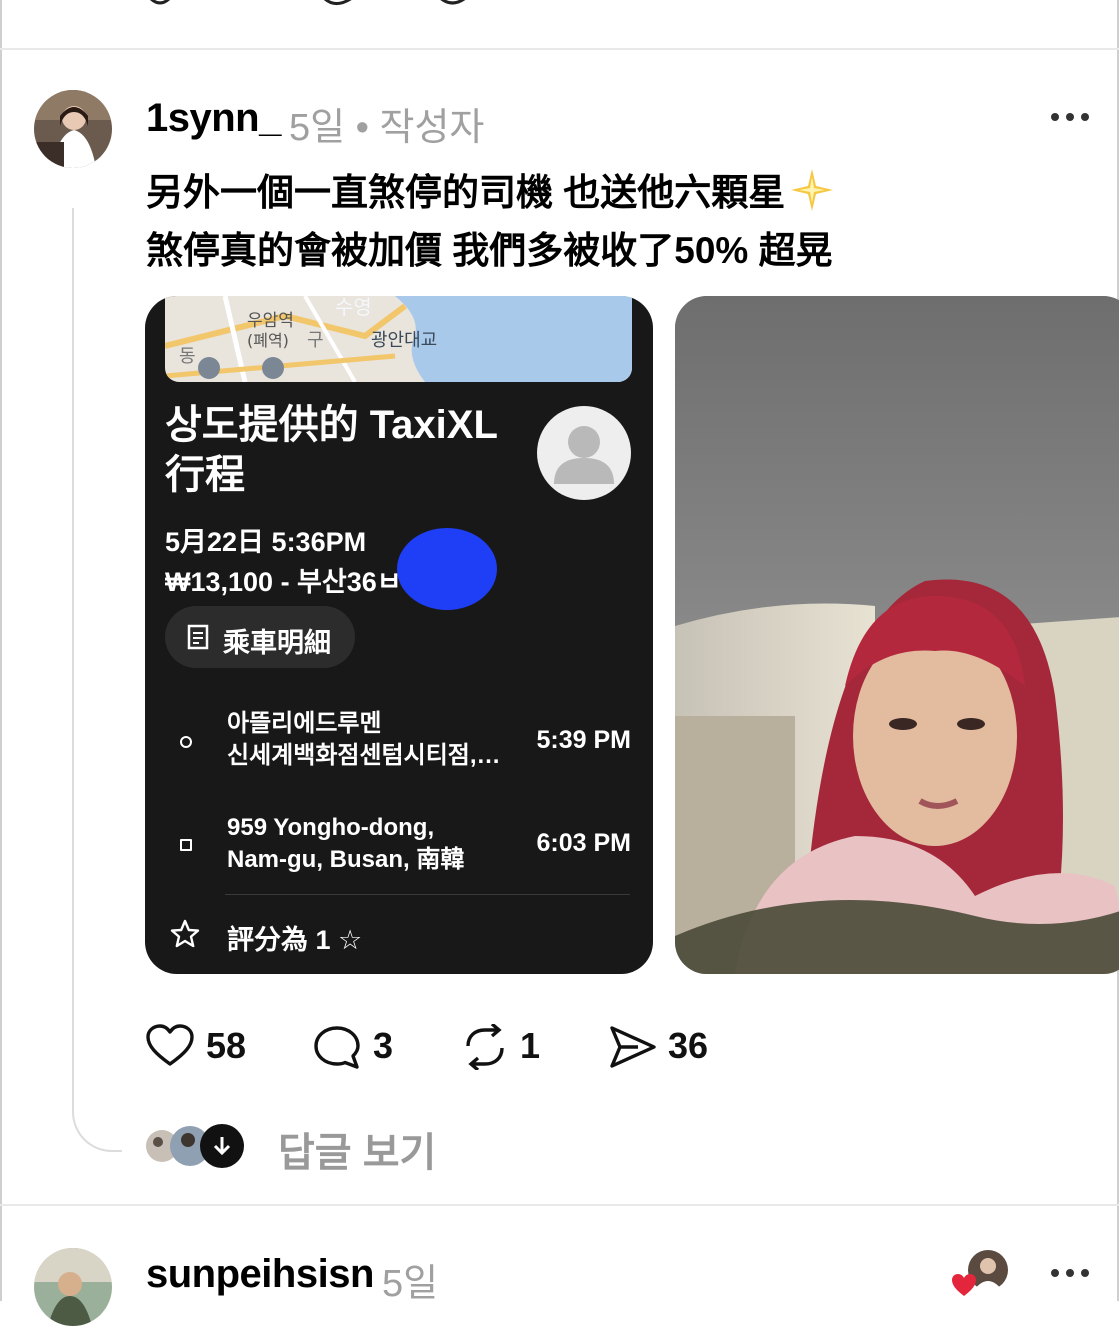 The height and width of the screenshot is (1326, 1119). Describe the element at coordinates (260, 1274) in the screenshot. I see `post-username: sunpeihsisn` at that location.